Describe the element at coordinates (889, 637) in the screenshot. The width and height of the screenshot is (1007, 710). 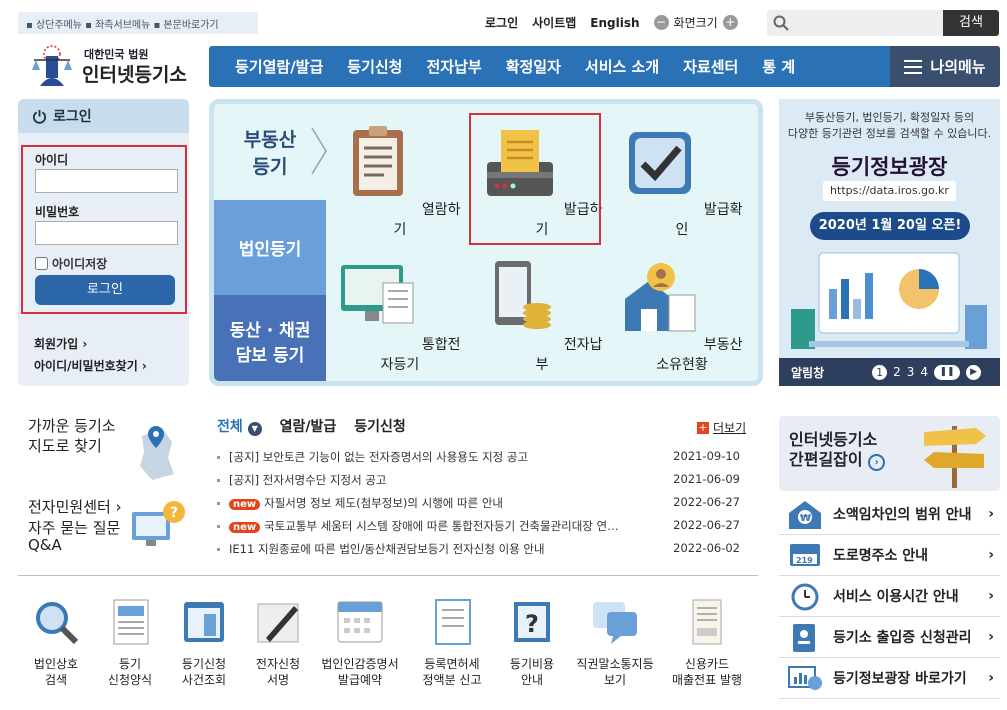
I see `link-access-card: 등기소 출입증 신청관리 ›` at that location.